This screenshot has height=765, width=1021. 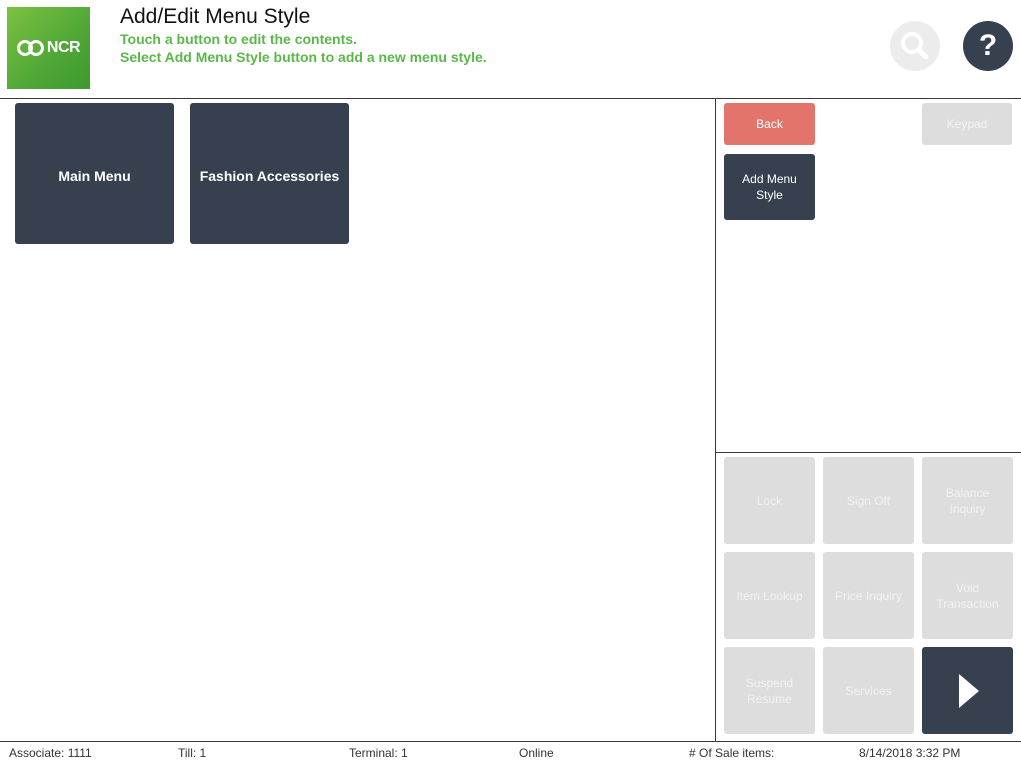 I want to click on ncr-logo: NCR, so click(x=48, y=48).